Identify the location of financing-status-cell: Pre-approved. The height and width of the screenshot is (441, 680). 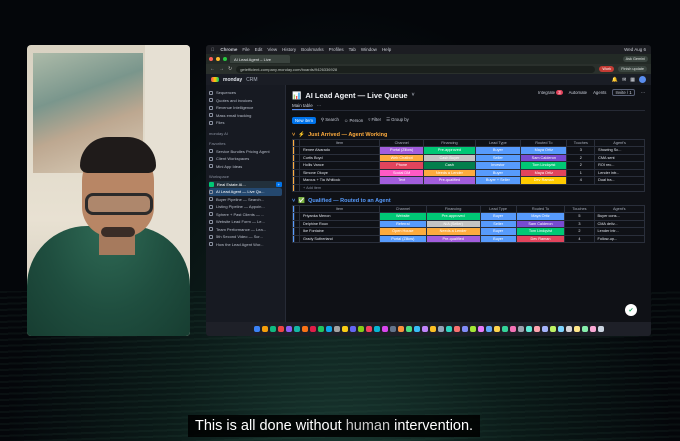
(453, 216).